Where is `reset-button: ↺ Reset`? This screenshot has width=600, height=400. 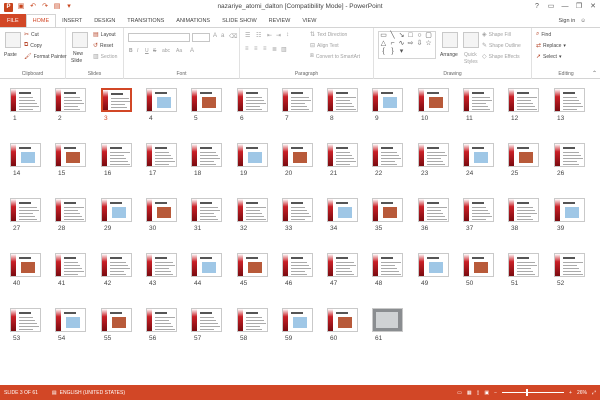 reset-button: ↺ Reset is located at coordinates (103, 46).